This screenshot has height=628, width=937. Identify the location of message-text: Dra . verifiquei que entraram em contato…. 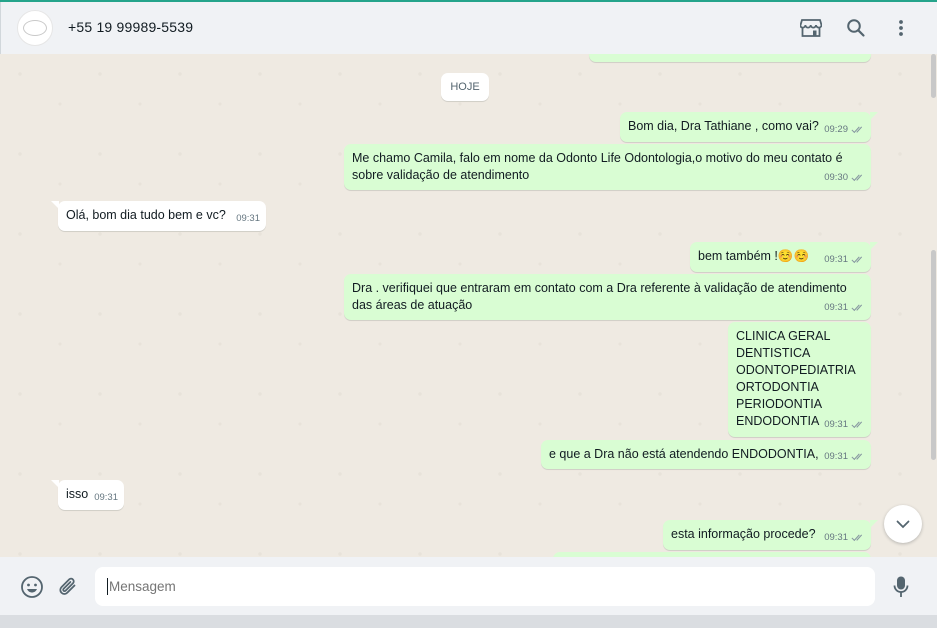
(599, 296).